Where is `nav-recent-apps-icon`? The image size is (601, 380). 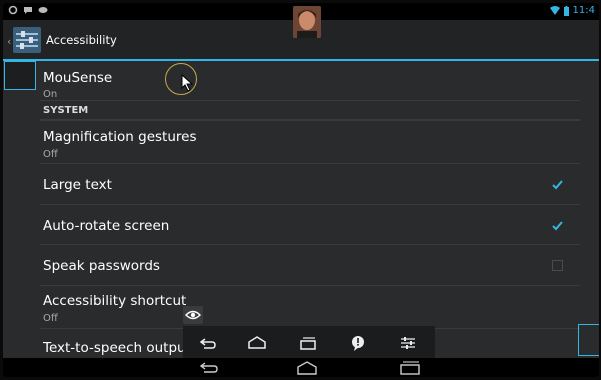 nav-recent-apps-icon is located at coordinates (410, 368).